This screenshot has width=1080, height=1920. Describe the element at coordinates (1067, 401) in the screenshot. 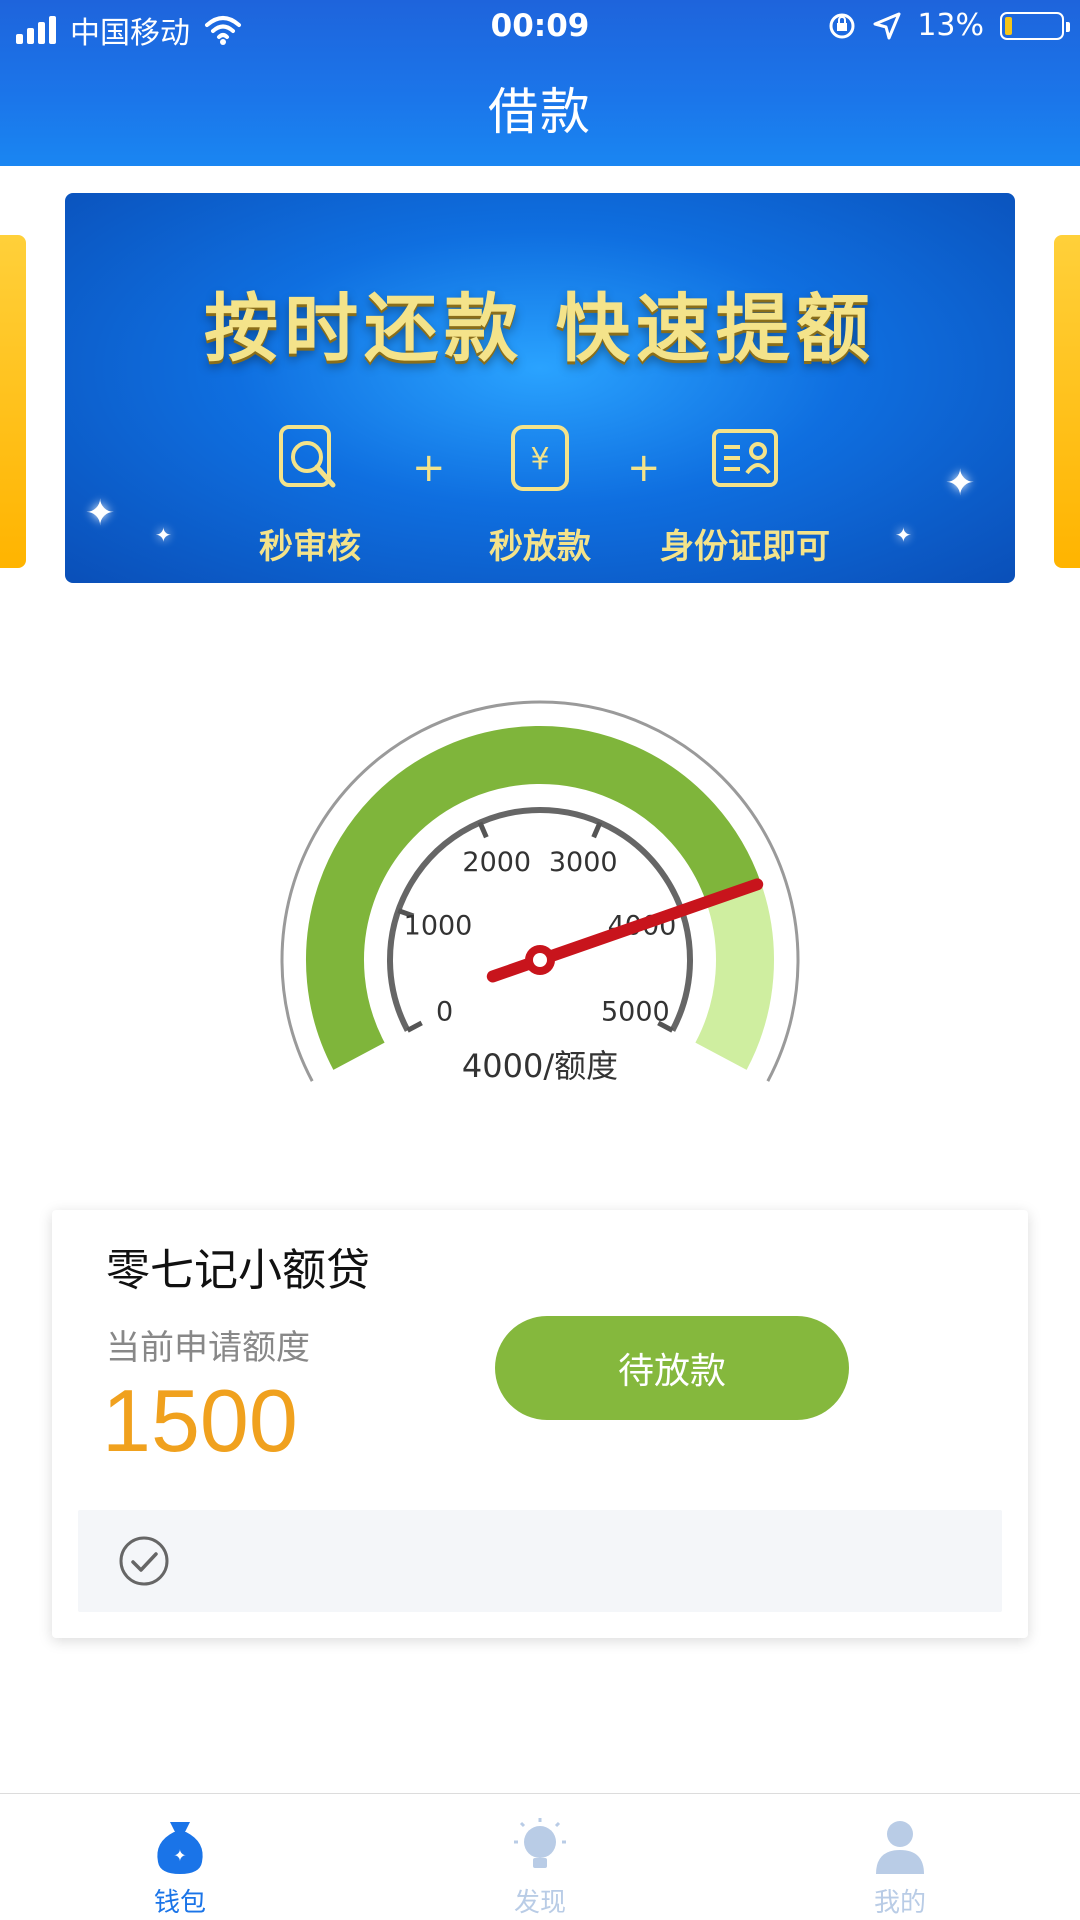

I see `carousel-next-slide` at that location.